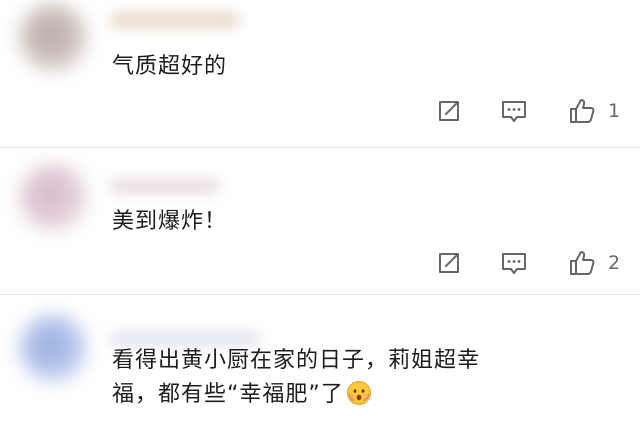 Image resolution: width=640 pixels, height=439 pixels. I want to click on comment-text: 气质超好的, so click(170, 66).